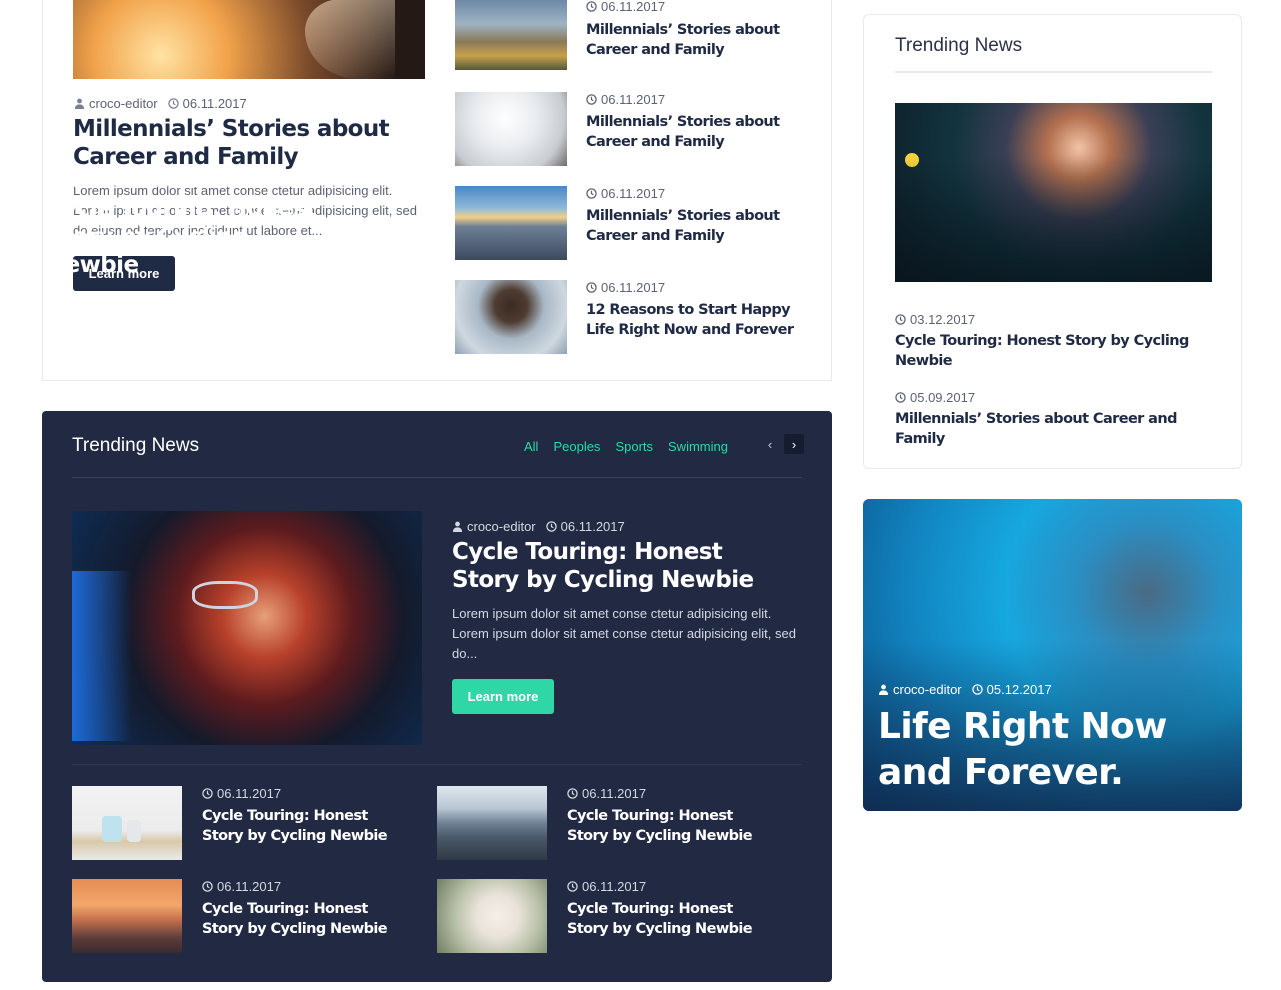 The height and width of the screenshot is (990, 1281). I want to click on featured-post-date: 04.12.2017, so click(187, 182).